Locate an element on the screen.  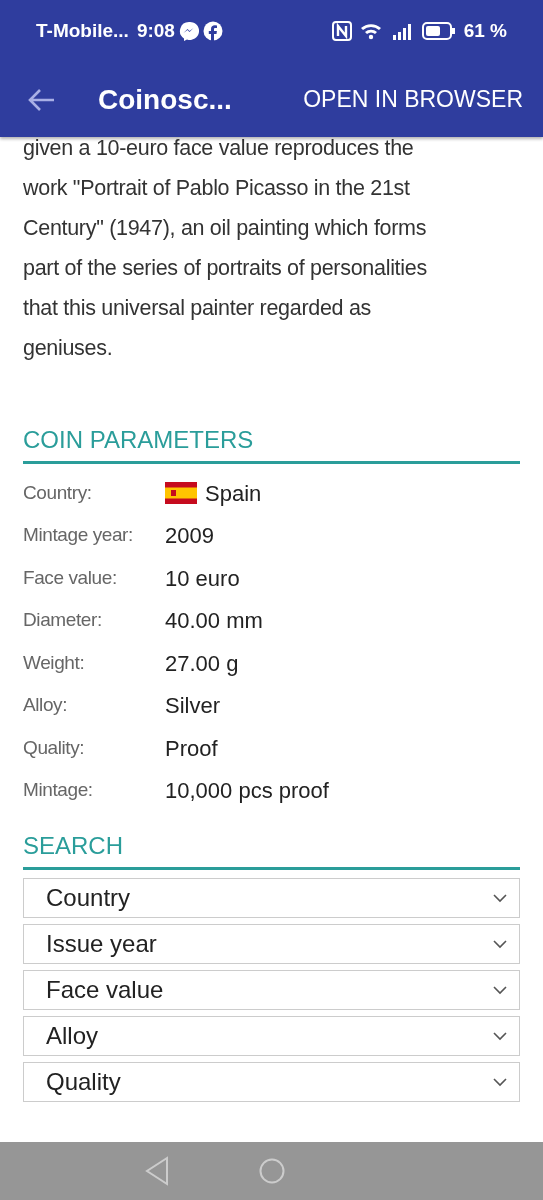
parameter-value: 10 euro is located at coordinates (202, 578).